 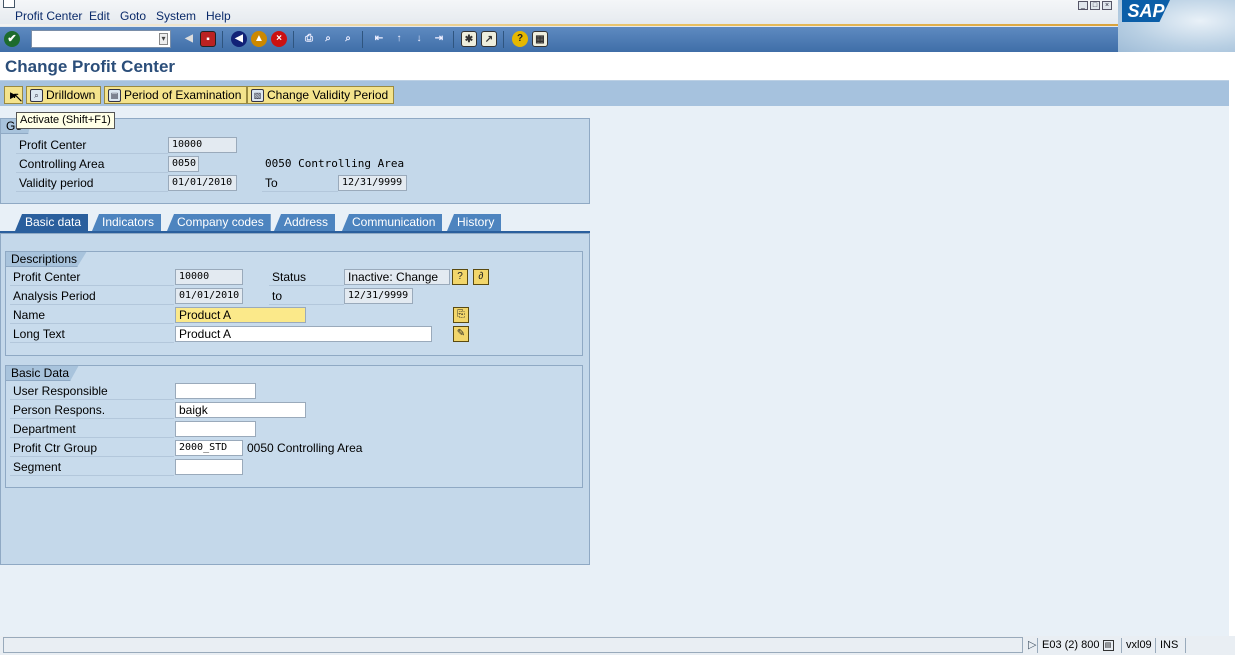 What do you see at coordinates (520, 39) in the screenshot?
I see `help-icon: ?` at bounding box center [520, 39].